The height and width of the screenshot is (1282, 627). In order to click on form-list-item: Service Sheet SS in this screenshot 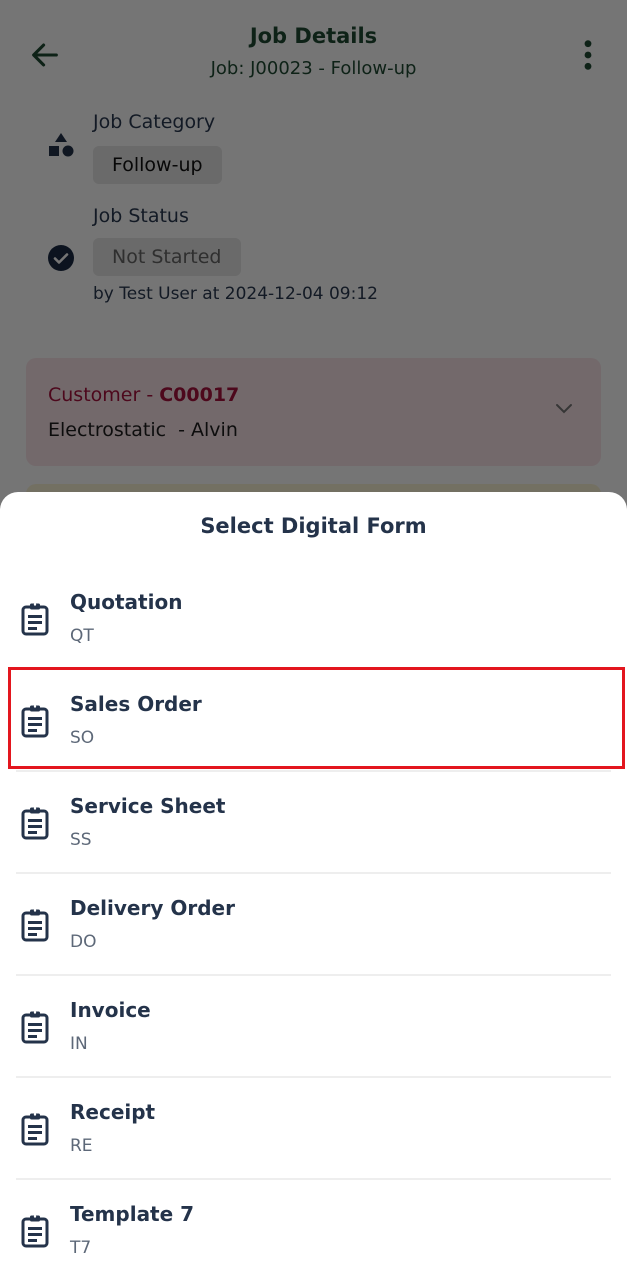, I will do `click(313, 823)`.